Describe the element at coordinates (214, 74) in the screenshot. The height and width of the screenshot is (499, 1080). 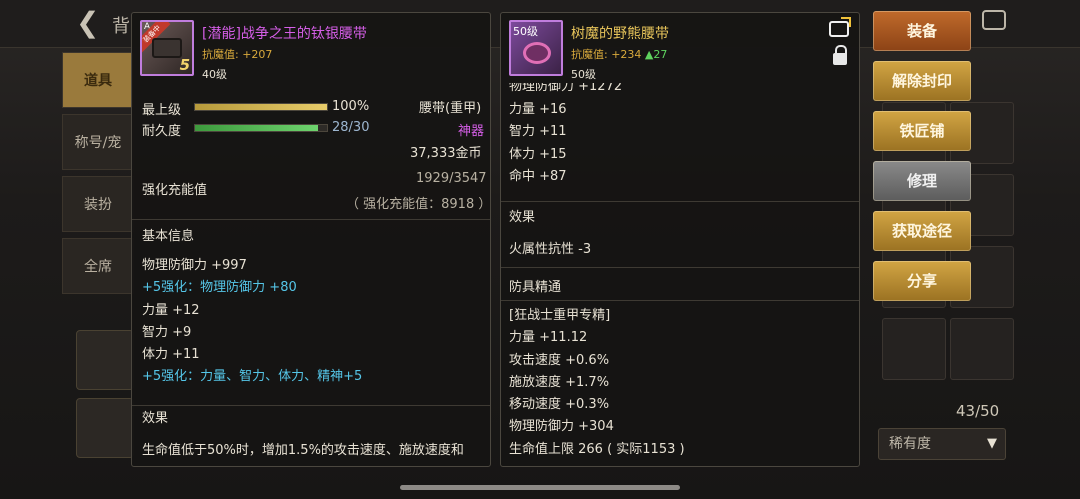
I see `item-level: 40级` at that location.